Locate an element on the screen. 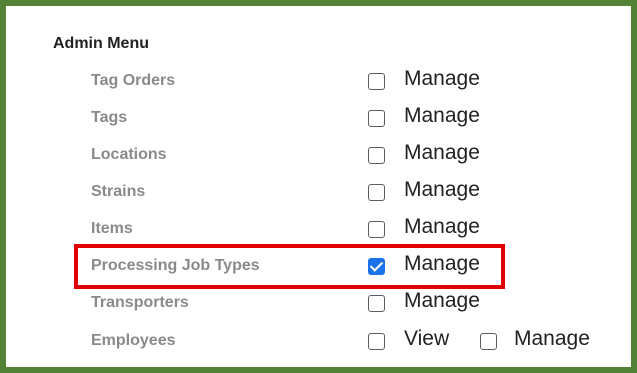 Image resolution: width=637 pixels, height=373 pixels. permission-row-strains: Strains Manage is located at coordinates (318, 191).